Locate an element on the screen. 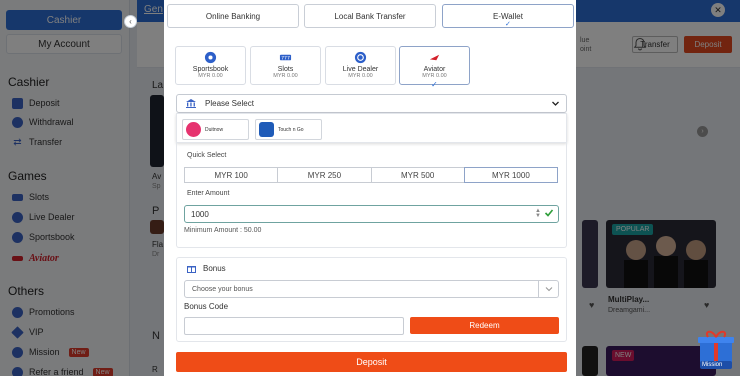 This screenshot has height=376, width=740. wallet-name: Live Dealer is located at coordinates (360, 69).